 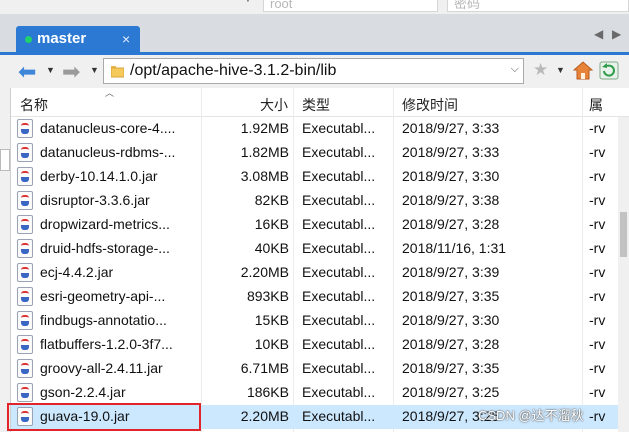 I want to click on file-size: 82KB, so click(x=271, y=200).